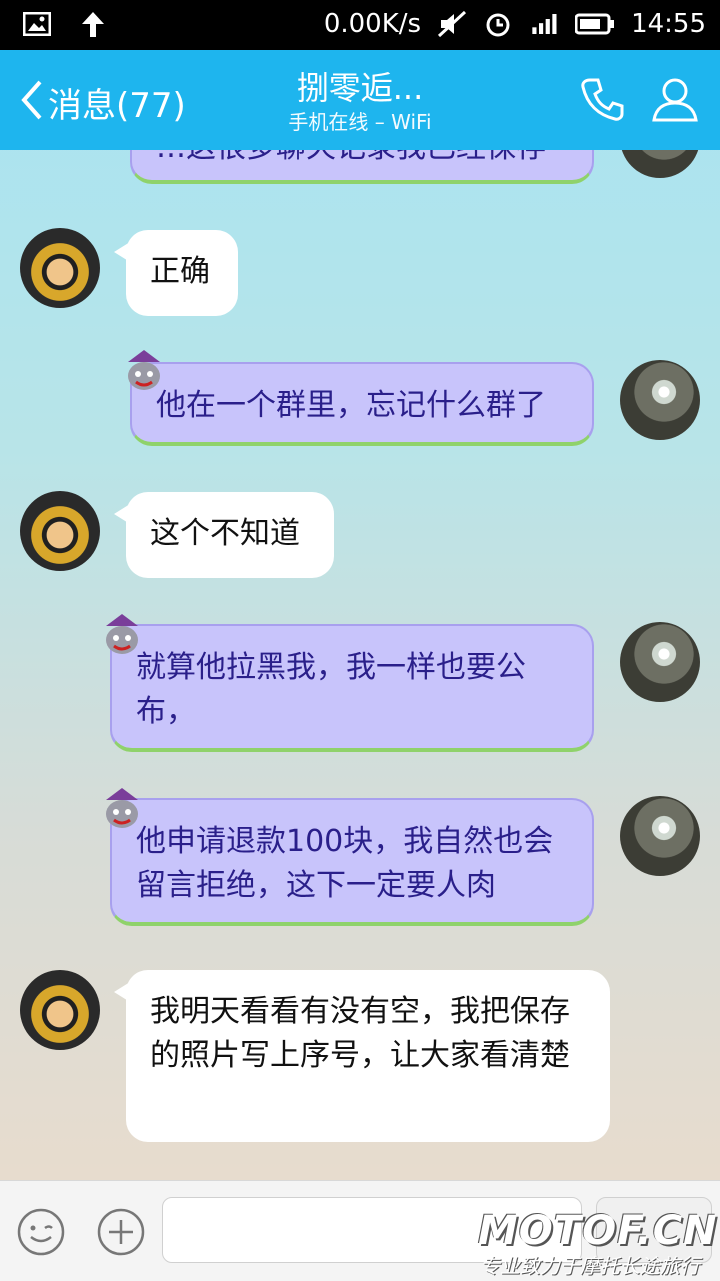  What do you see at coordinates (452, 24) in the screenshot?
I see `mute-icon` at bounding box center [452, 24].